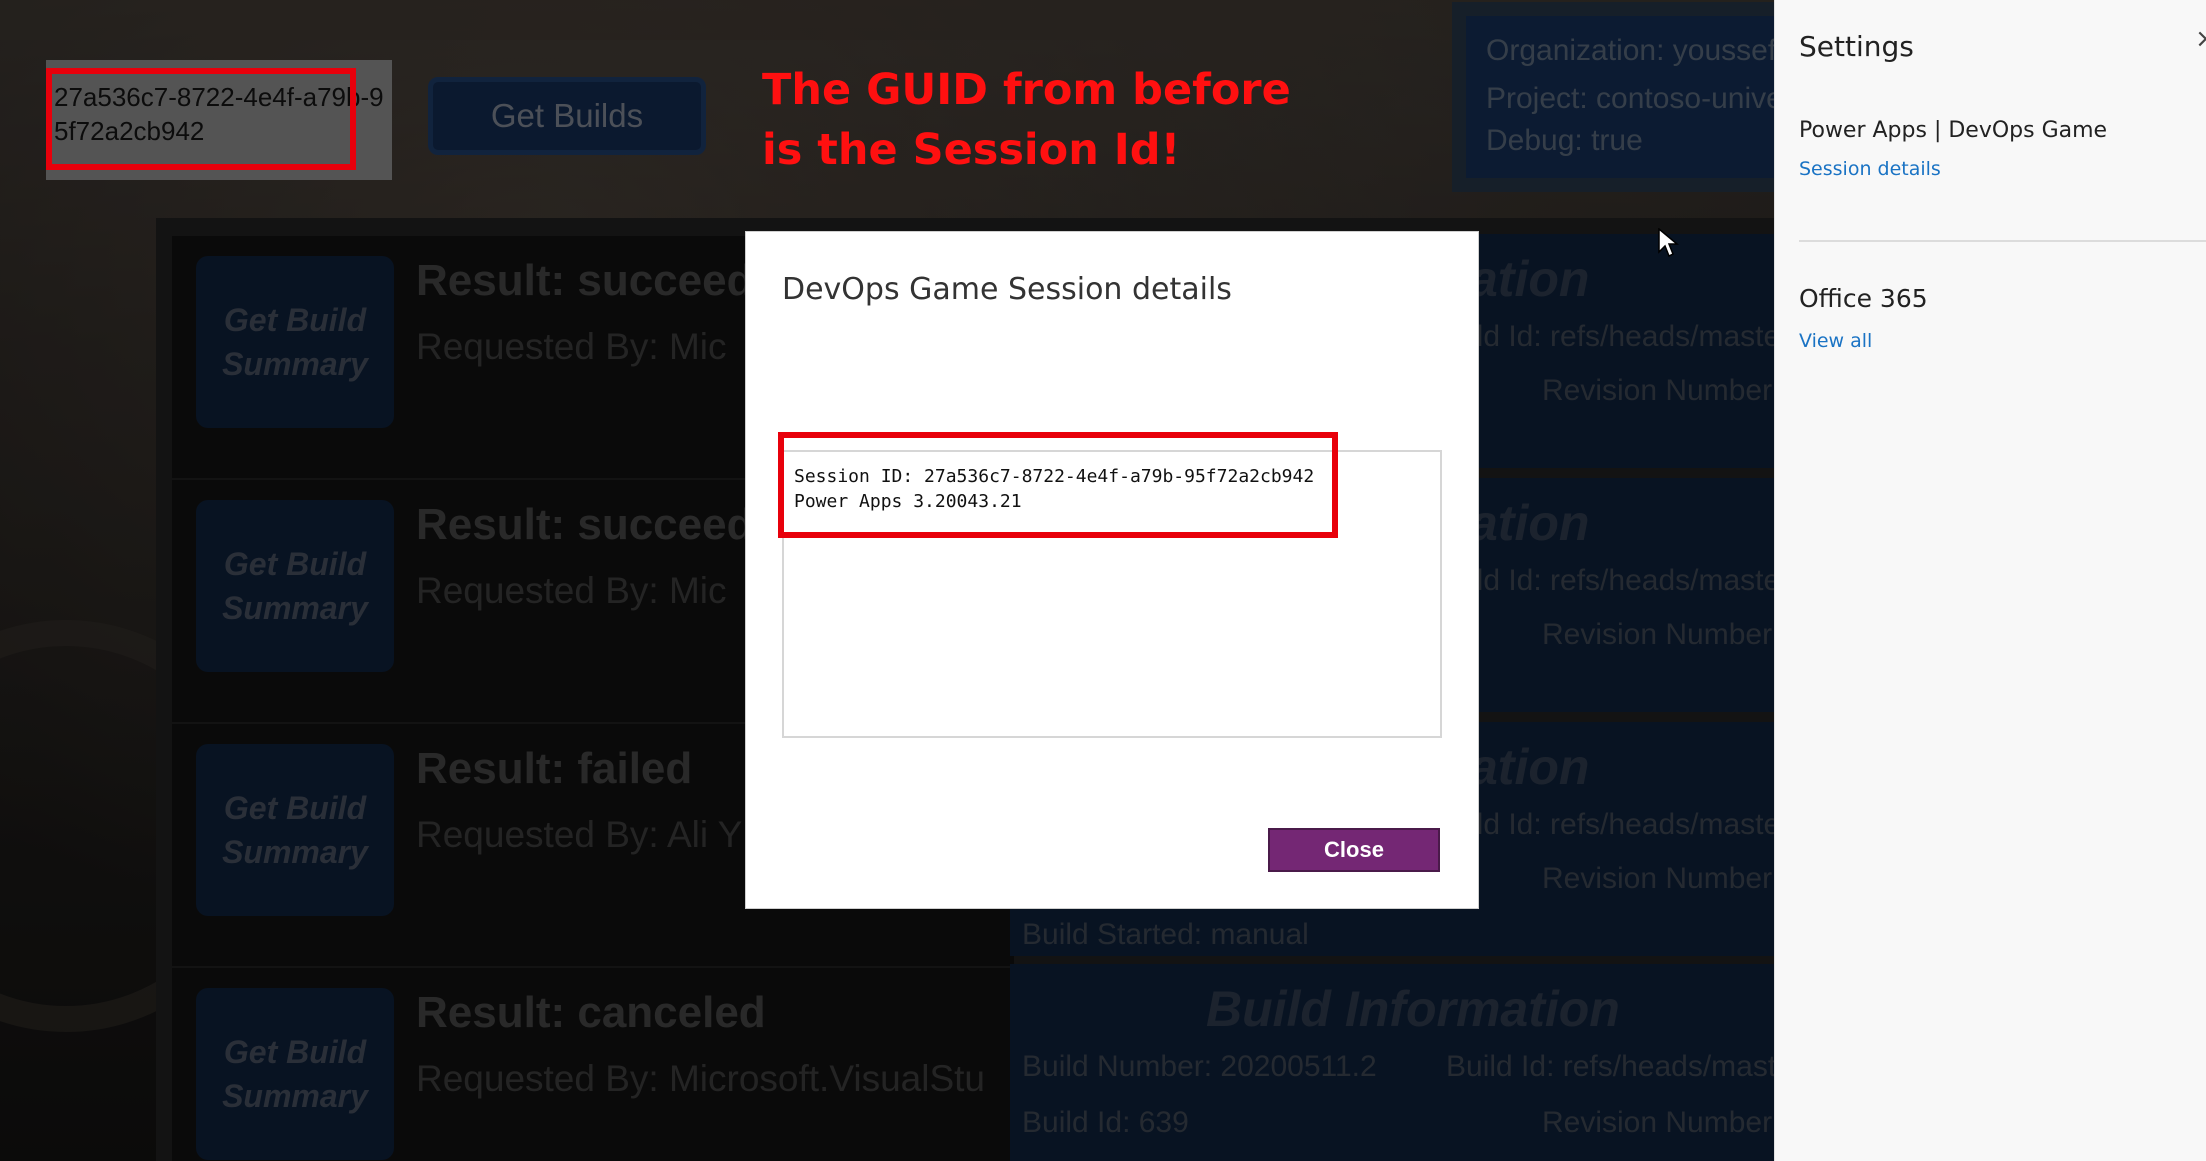 This screenshot has height=1161, width=2206. What do you see at coordinates (2002, 241) in the screenshot?
I see `divider` at bounding box center [2002, 241].